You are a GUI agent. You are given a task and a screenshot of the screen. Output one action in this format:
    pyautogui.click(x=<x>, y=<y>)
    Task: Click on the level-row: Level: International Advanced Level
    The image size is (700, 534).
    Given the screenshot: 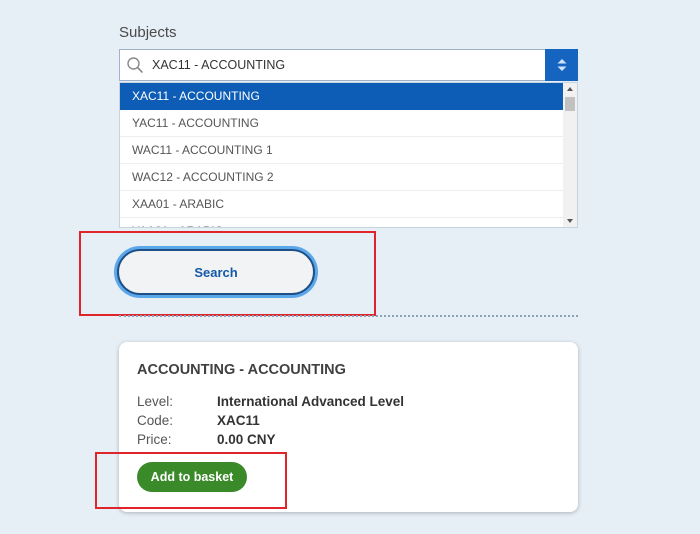 What is the action you would take?
    pyautogui.click(x=270, y=401)
    